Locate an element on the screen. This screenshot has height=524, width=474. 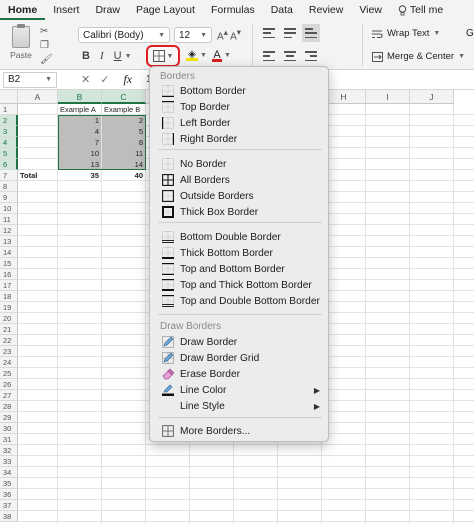
row-header-1: 1 is located at coordinates (9, 109).